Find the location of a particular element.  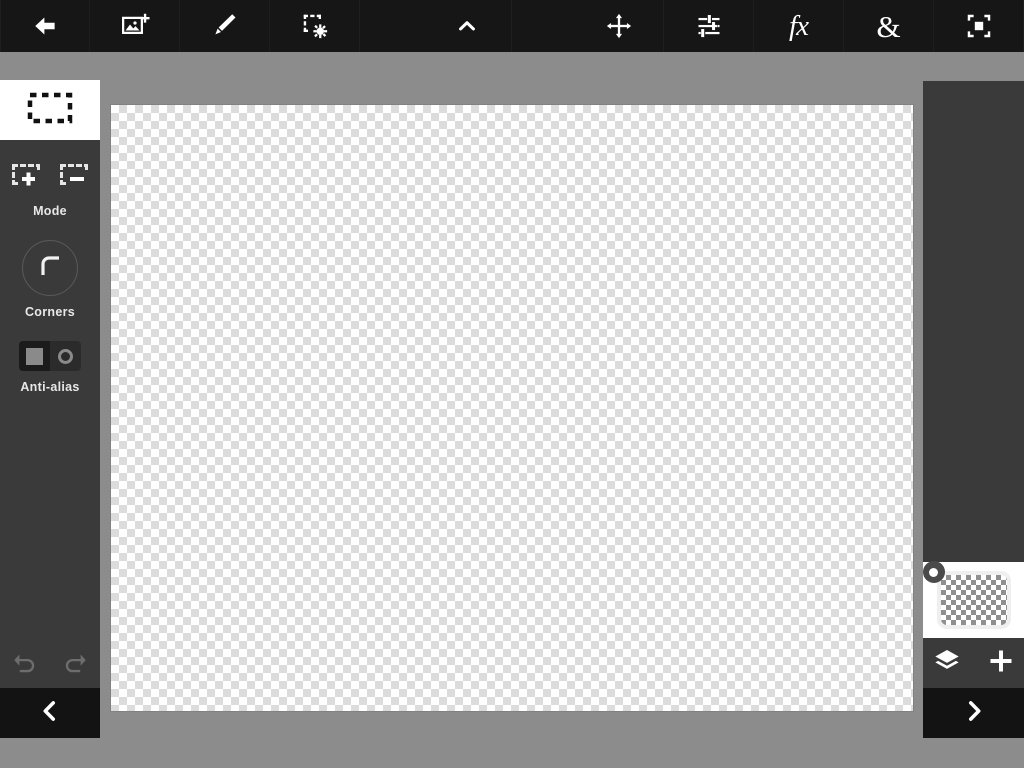

corners-dial is located at coordinates (50, 268).